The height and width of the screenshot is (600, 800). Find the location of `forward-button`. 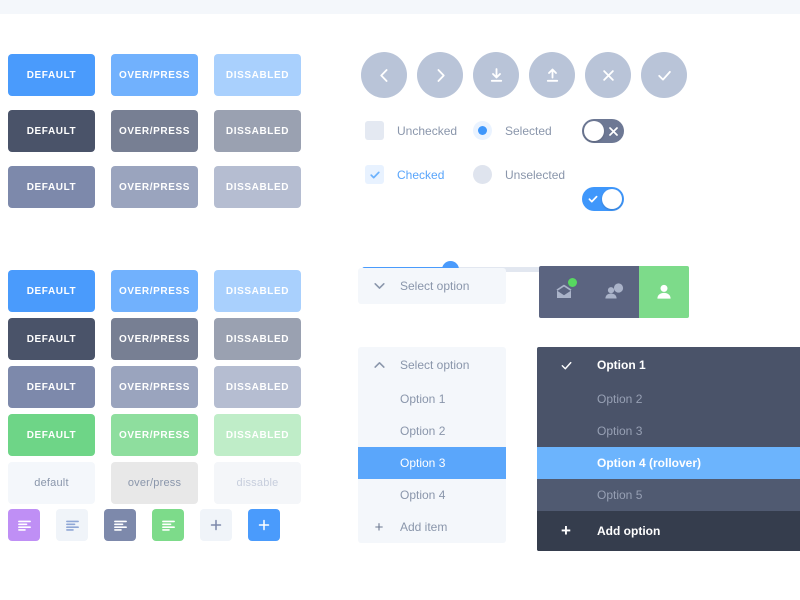

forward-button is located at coordinates (440, 75).